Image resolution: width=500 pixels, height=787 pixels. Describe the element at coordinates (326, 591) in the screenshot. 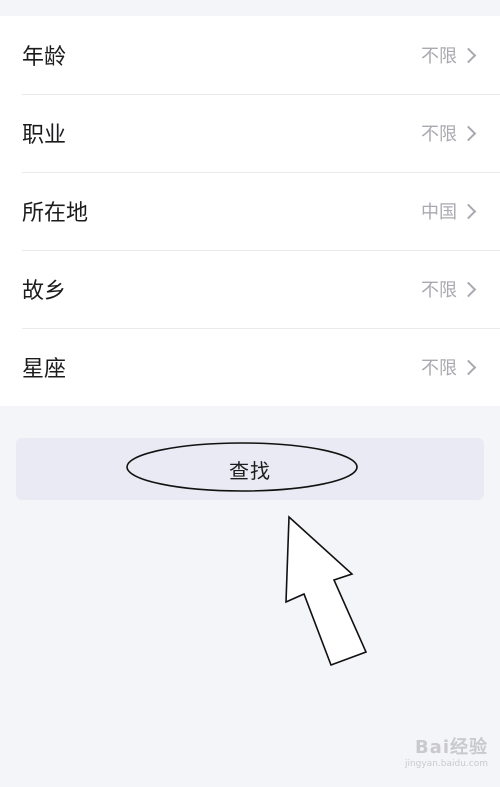

I see `pointer-arrow-annotation` at that location.